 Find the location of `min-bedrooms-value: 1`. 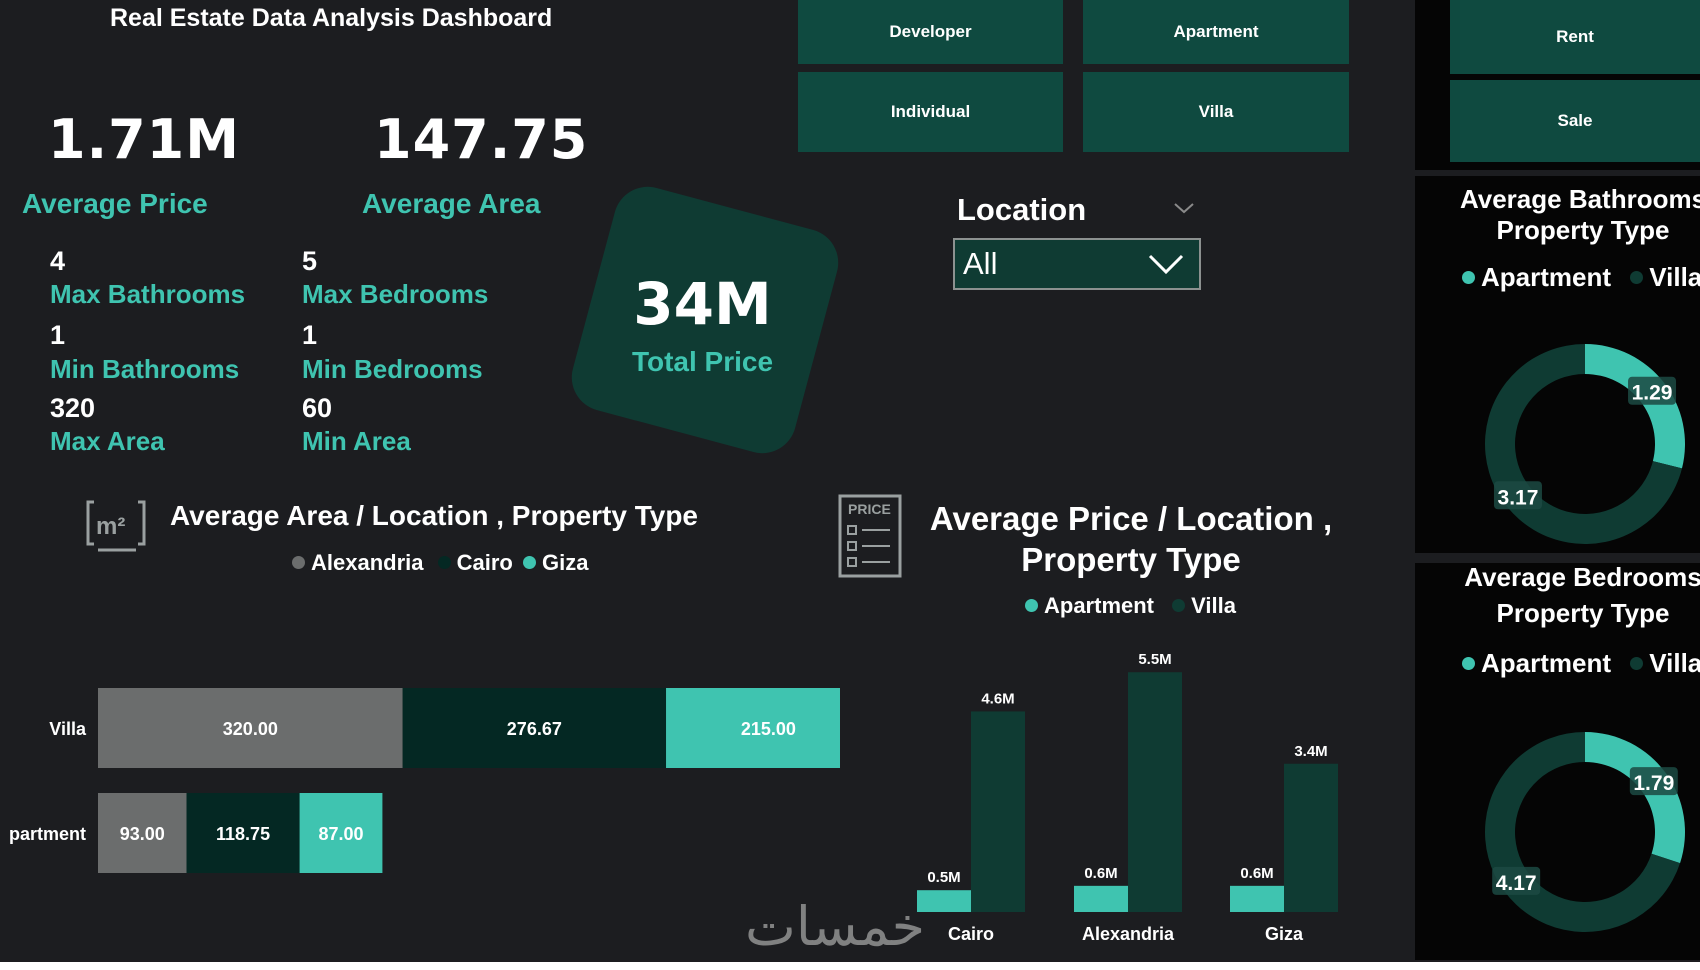

min-bedrooms-value: 1 is located at coordinates (310, 335).